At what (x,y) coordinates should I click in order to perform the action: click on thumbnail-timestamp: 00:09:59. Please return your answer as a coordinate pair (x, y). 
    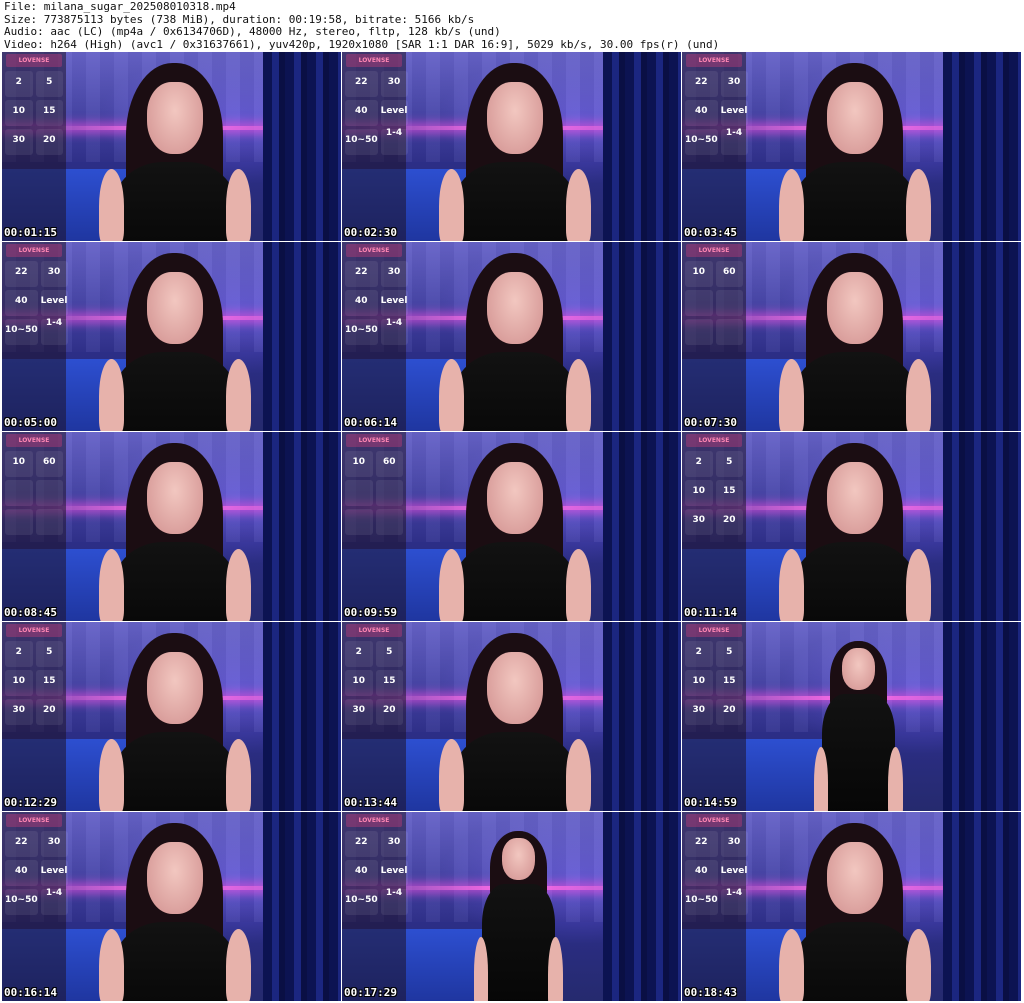
    Looking at the image, I should click on (370, 612).